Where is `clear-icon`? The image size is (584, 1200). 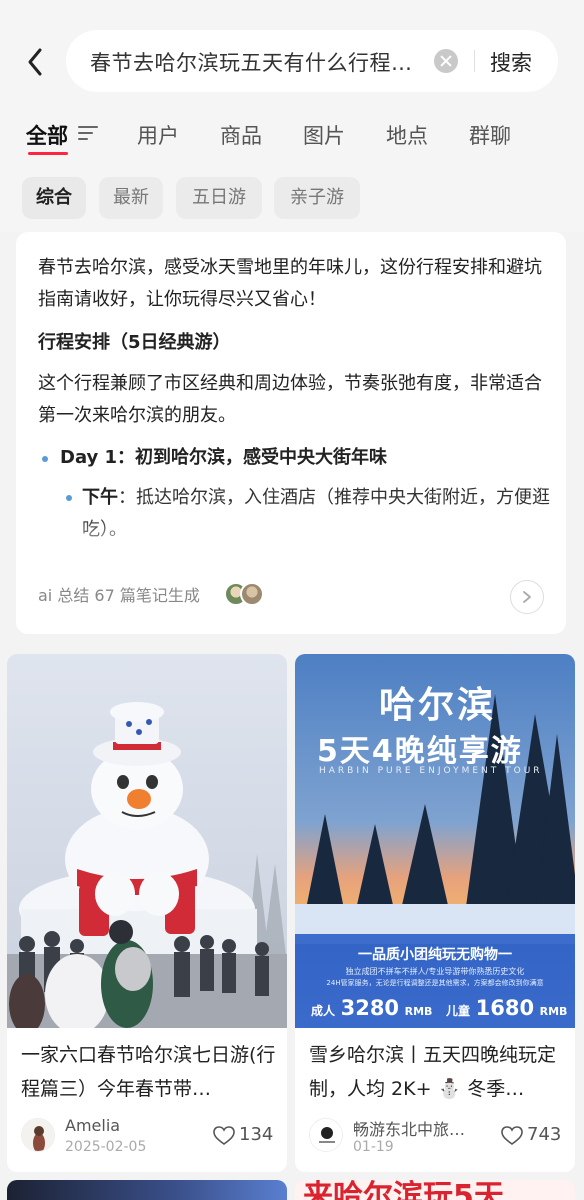 clear-icon is located at coordinates (446, 61).